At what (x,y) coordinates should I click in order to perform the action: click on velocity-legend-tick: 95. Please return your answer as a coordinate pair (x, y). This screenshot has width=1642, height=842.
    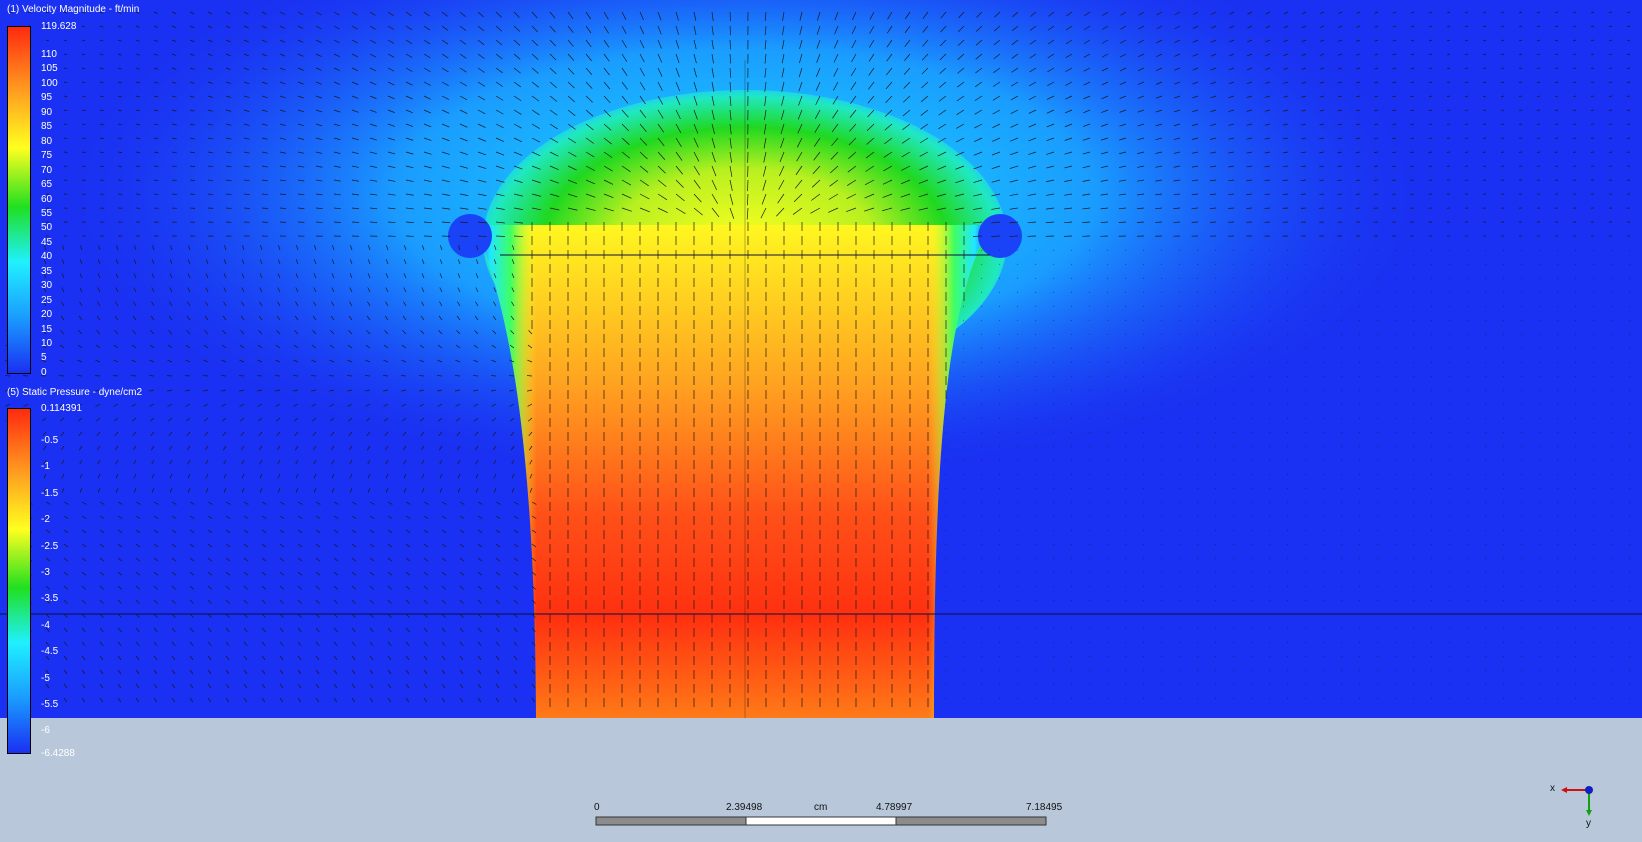
    Looking at the image, I should click on (47, 98).